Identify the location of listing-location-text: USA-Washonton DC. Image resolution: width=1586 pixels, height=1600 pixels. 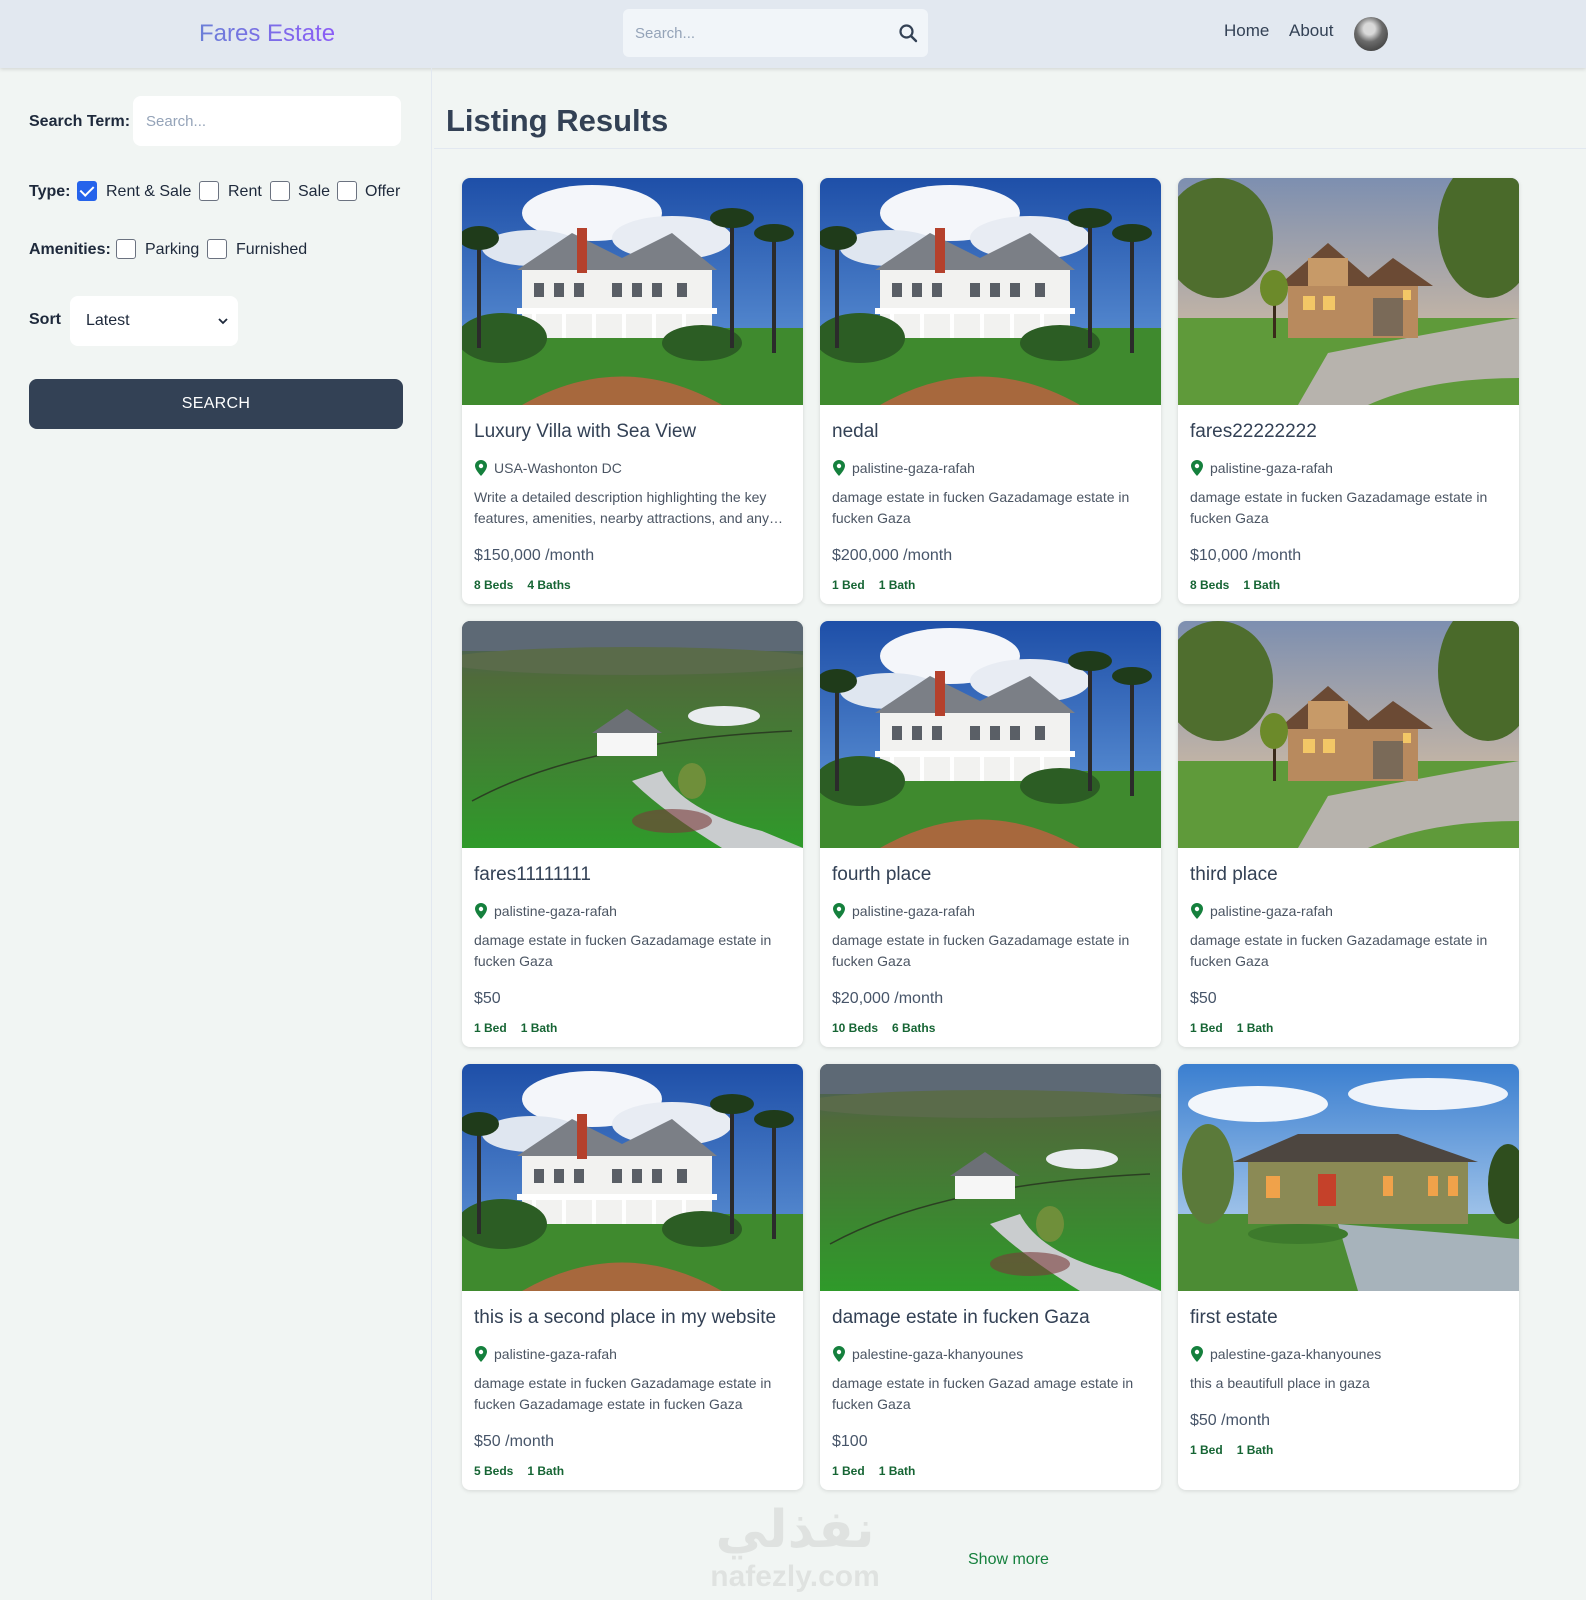
(558, 468).